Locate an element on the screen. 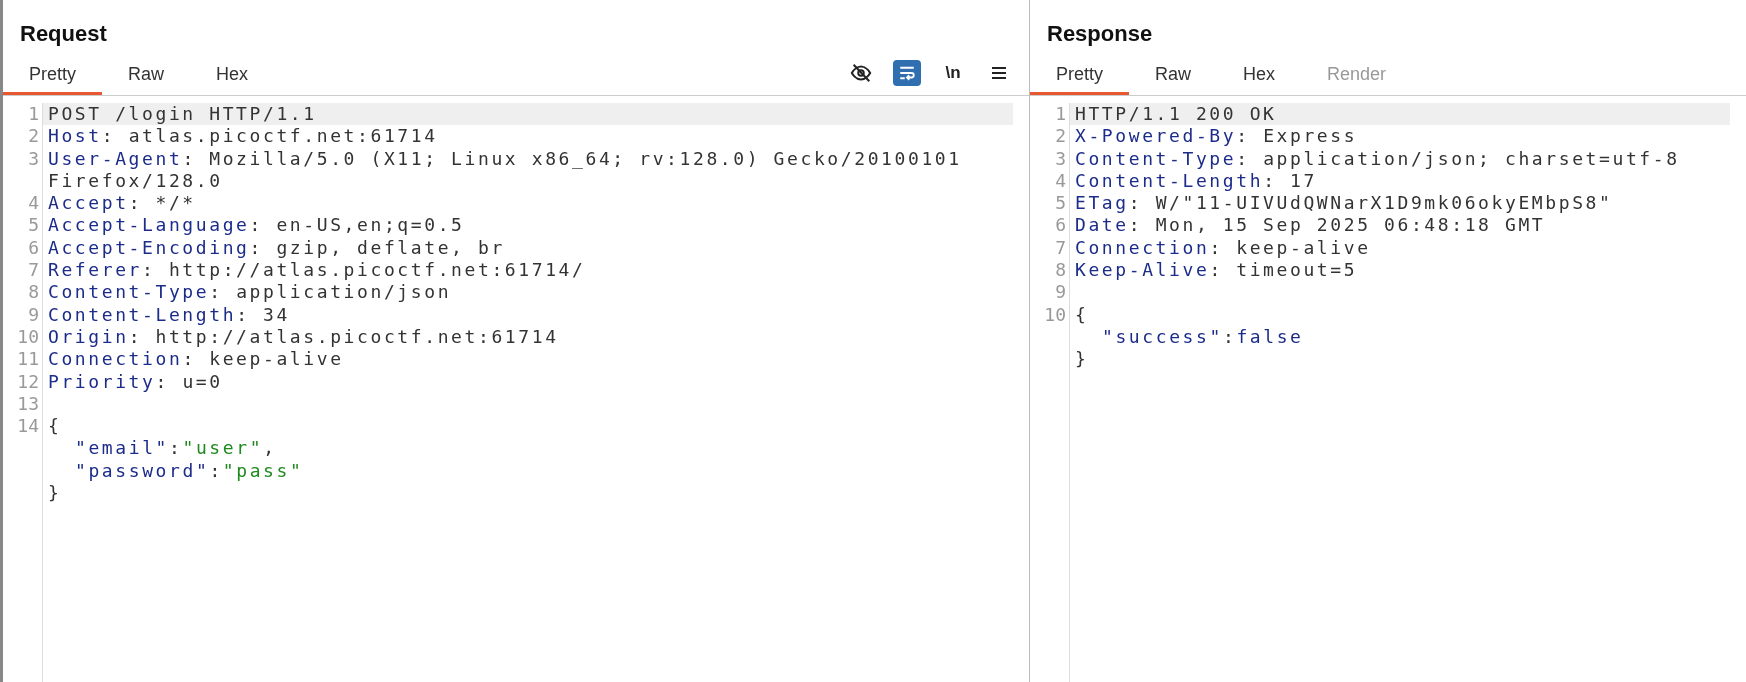  header-line: ETag: W/"11-UIVUdQWNarX1D9mk06okyEMbpS8" is located at coordinates (1344, 203).